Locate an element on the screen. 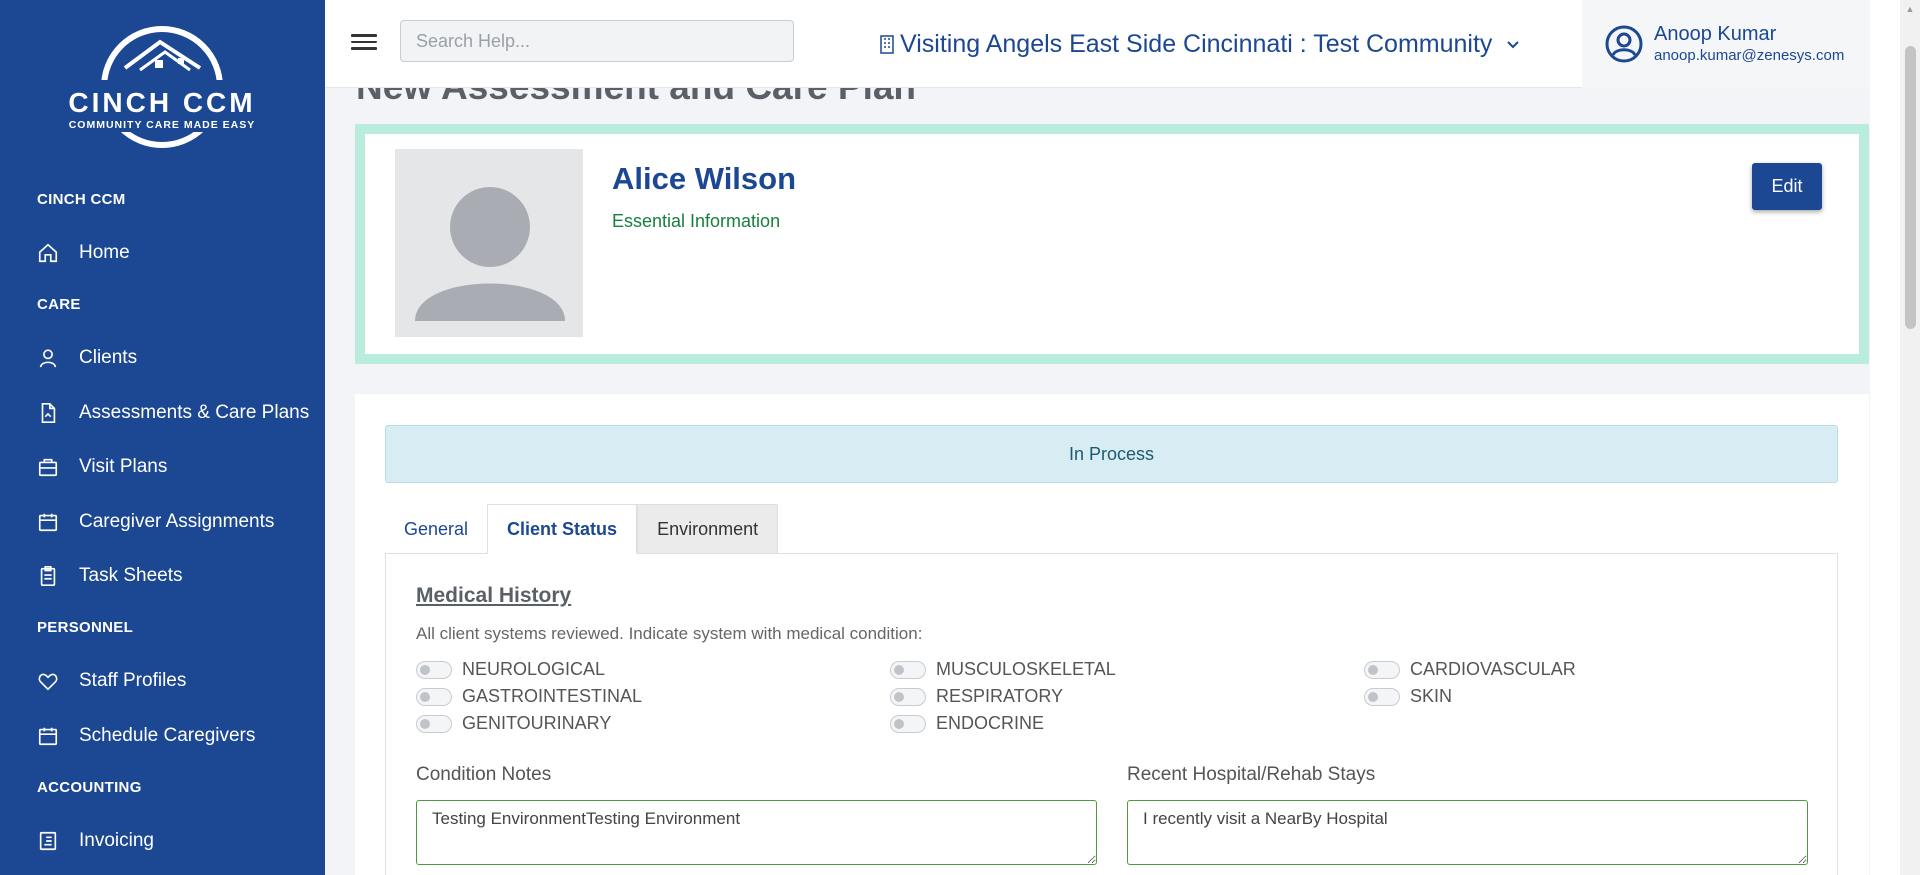 The width and height of the screenshot is (1920, 875). sidebar-item-visit-plans: Visit Plans is located at coordinates (162, 467).